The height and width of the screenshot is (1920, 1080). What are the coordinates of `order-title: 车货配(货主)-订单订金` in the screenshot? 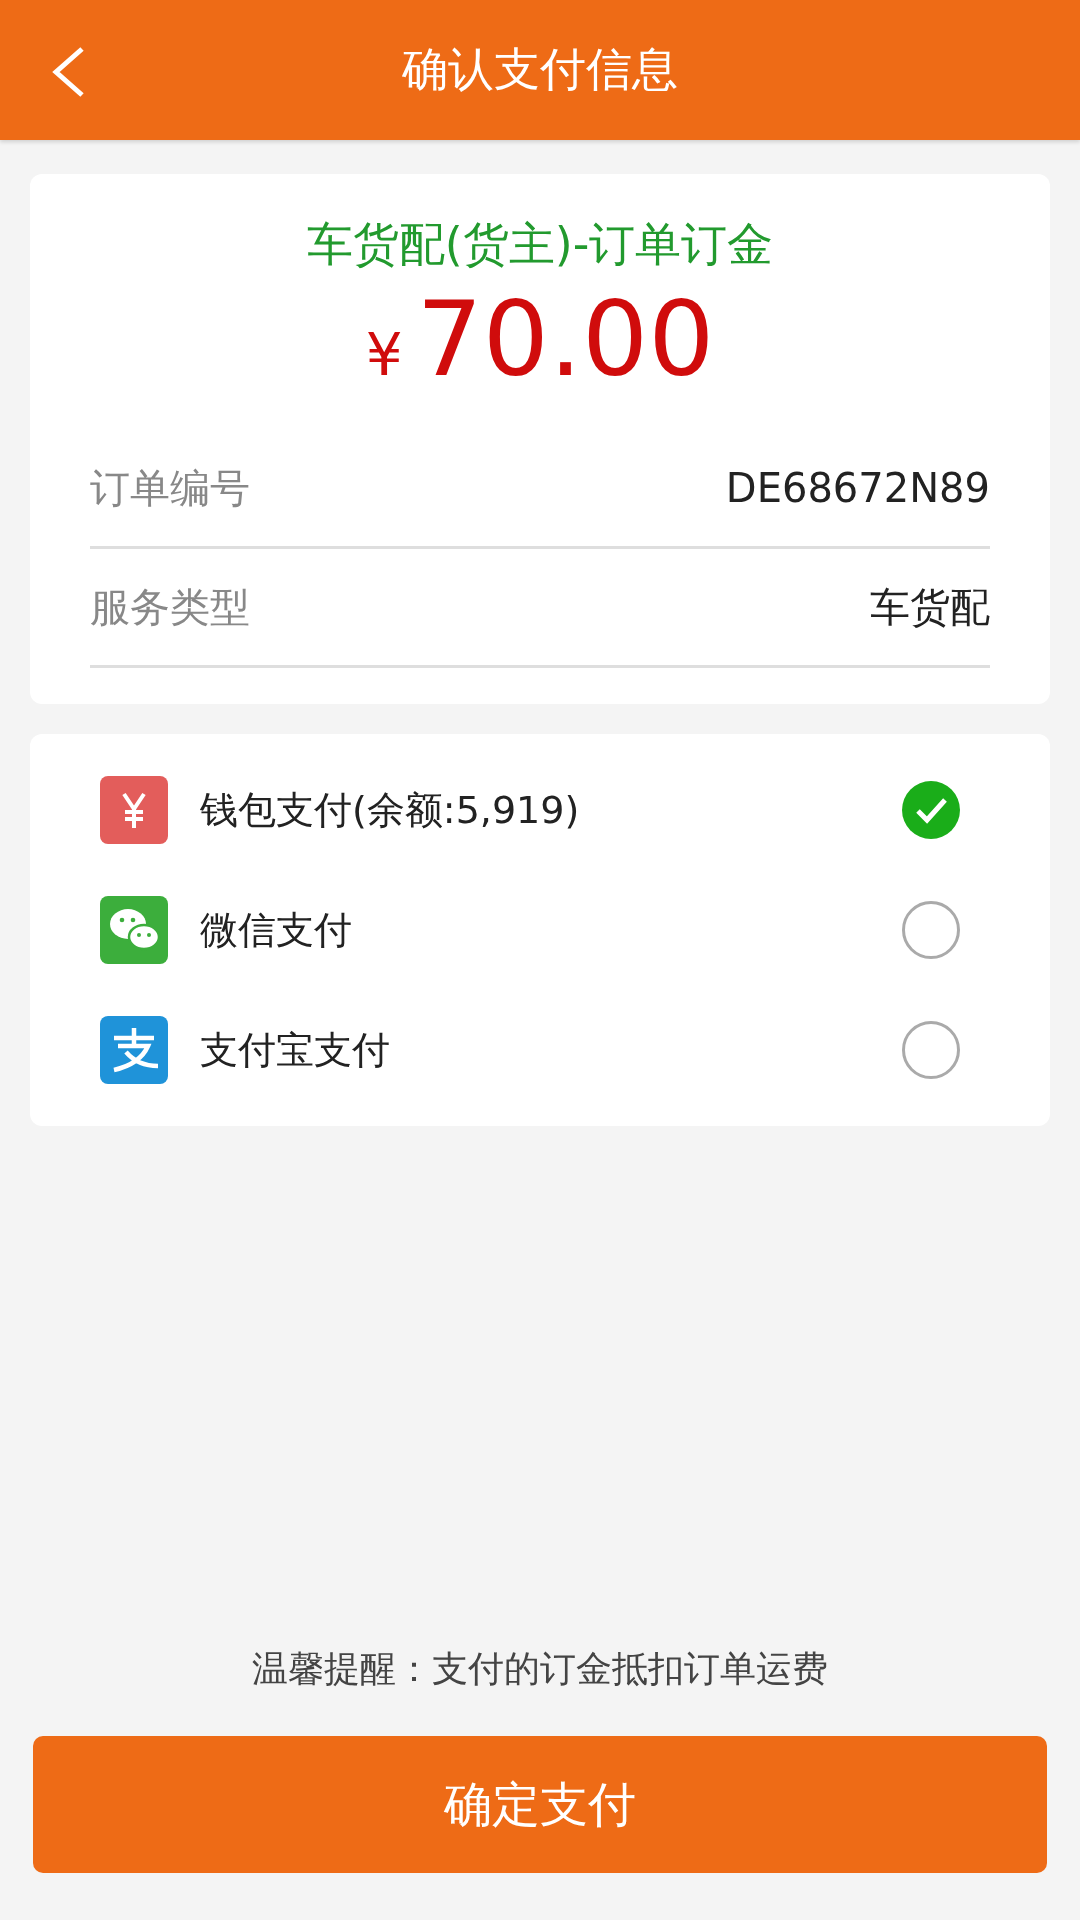 It's located at (540, 244).